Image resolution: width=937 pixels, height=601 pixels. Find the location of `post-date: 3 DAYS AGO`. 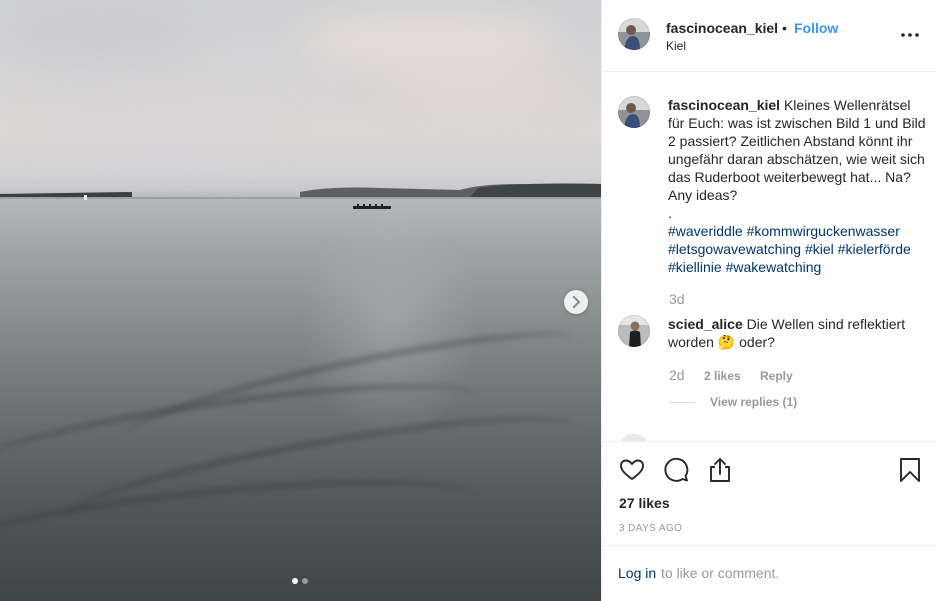

post-date: 3 DAYS AGO is located at coordinates (650, 528).